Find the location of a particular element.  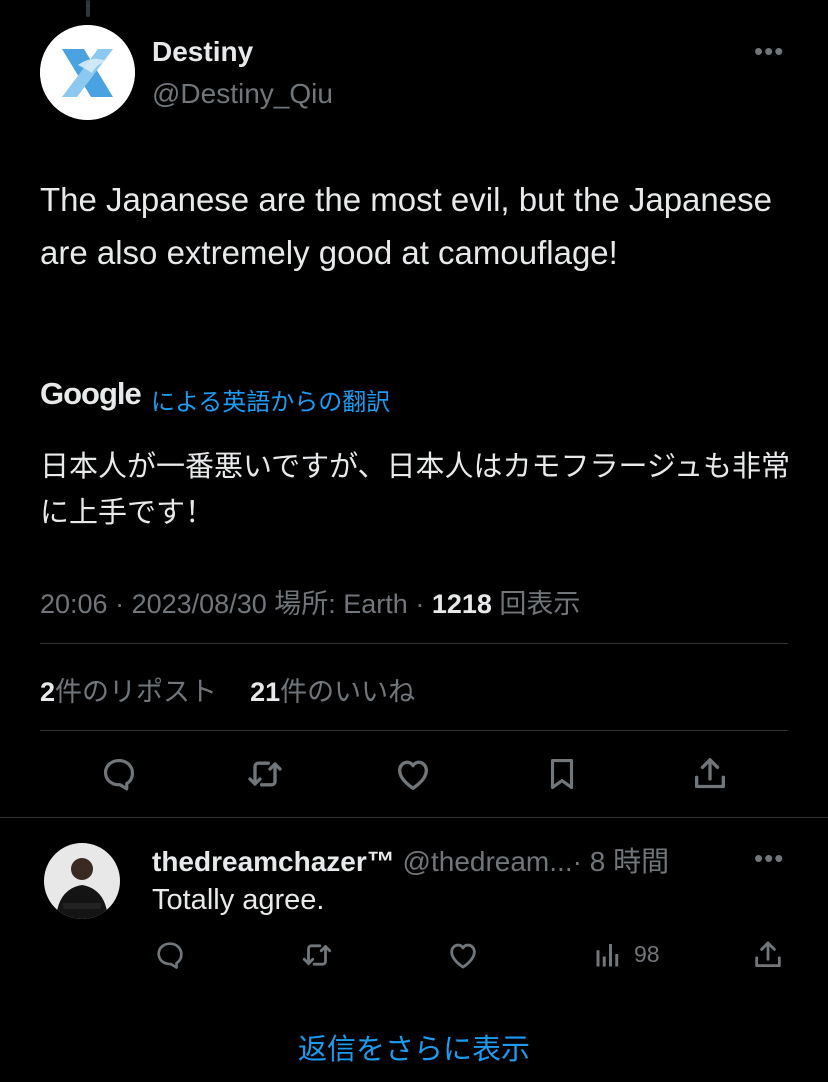

thread-connector-line is located at coordinates (88, 8).